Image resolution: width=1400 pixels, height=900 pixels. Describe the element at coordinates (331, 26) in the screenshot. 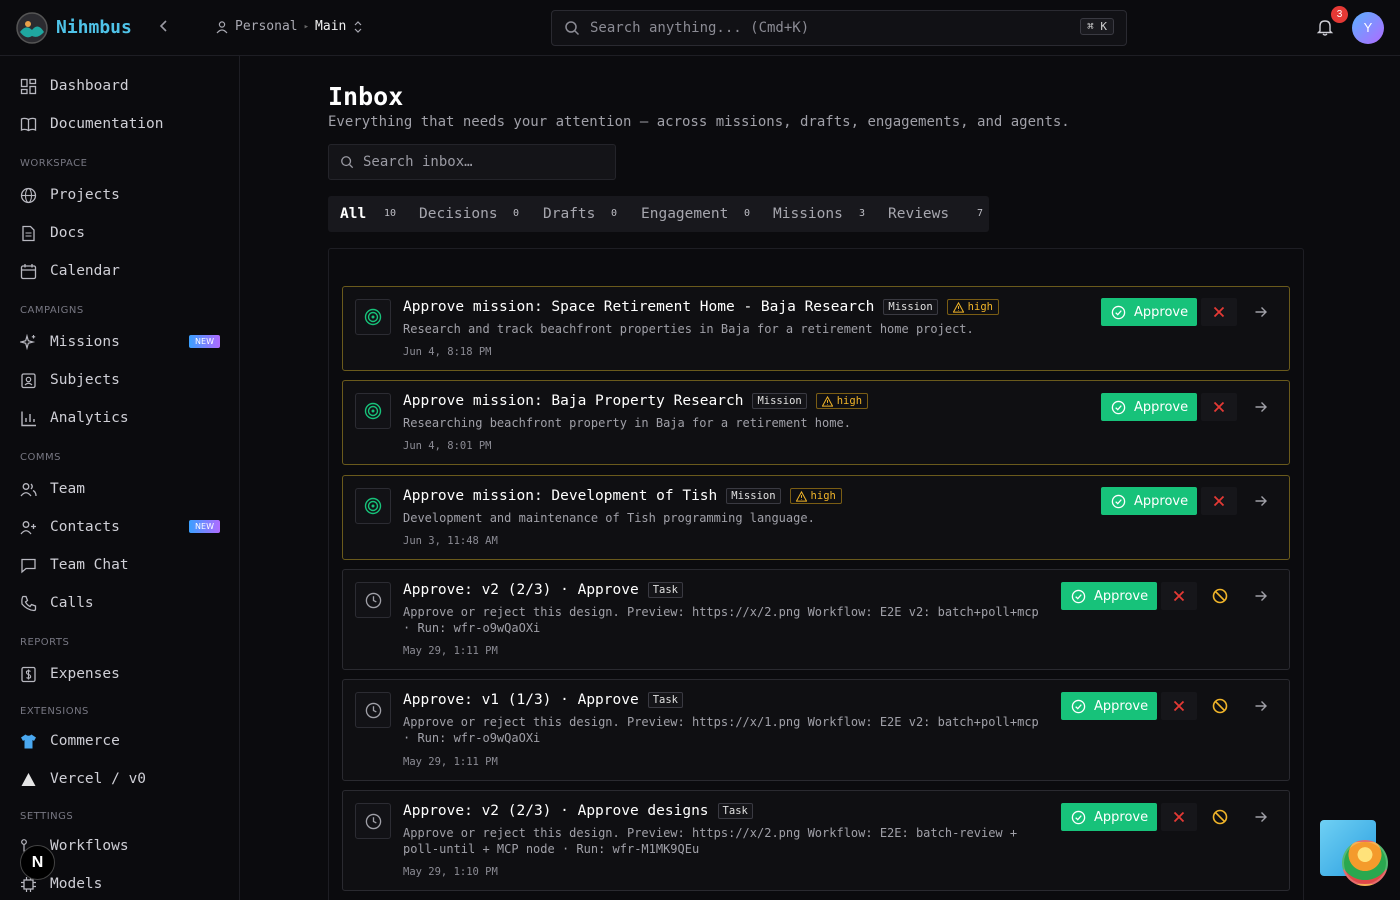

I see `workspace-name: Main` at that location.